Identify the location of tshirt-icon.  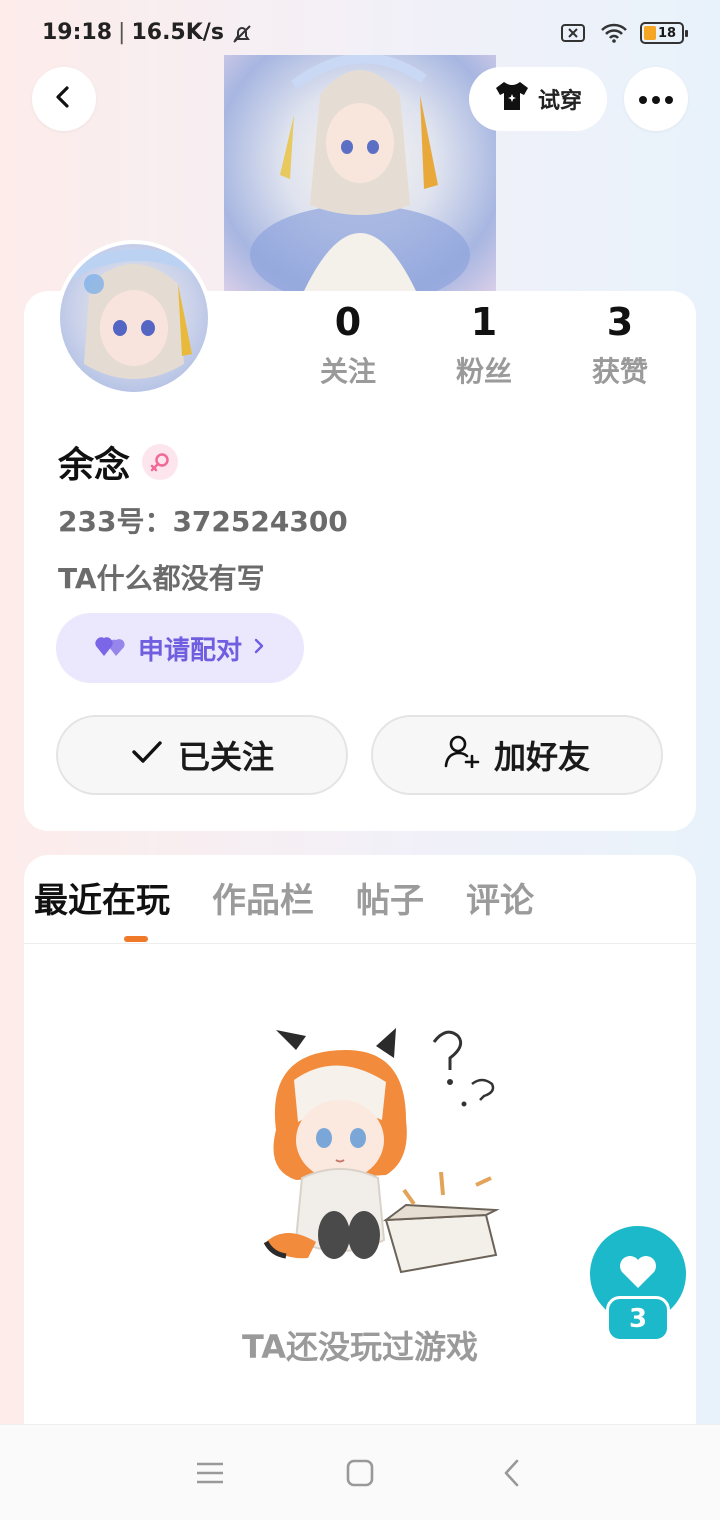
(512, 99).